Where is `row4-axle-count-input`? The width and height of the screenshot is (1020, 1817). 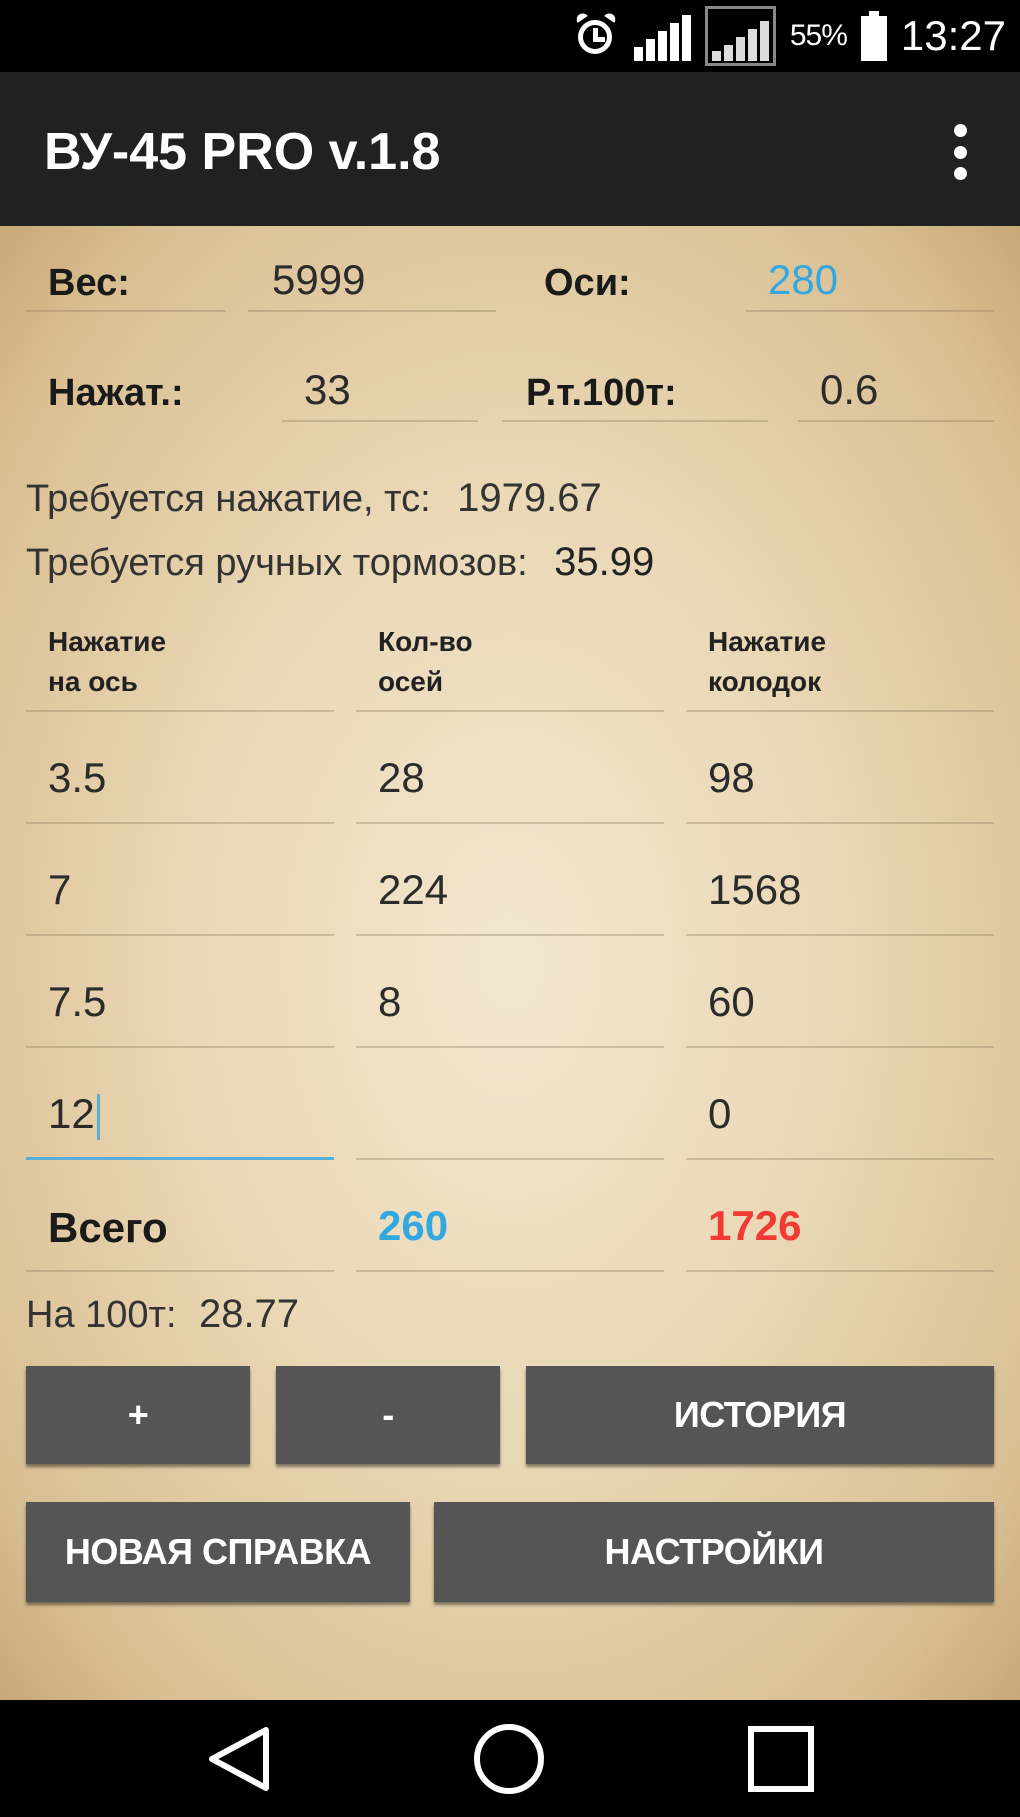
row4-axle-count-input is located at coordinates (510, 1111).